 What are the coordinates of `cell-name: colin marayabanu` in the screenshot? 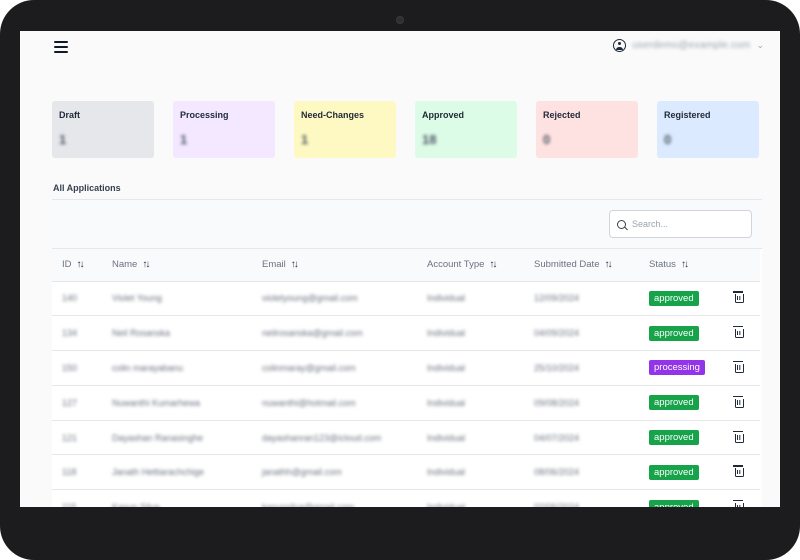 It's located at (177, 368).